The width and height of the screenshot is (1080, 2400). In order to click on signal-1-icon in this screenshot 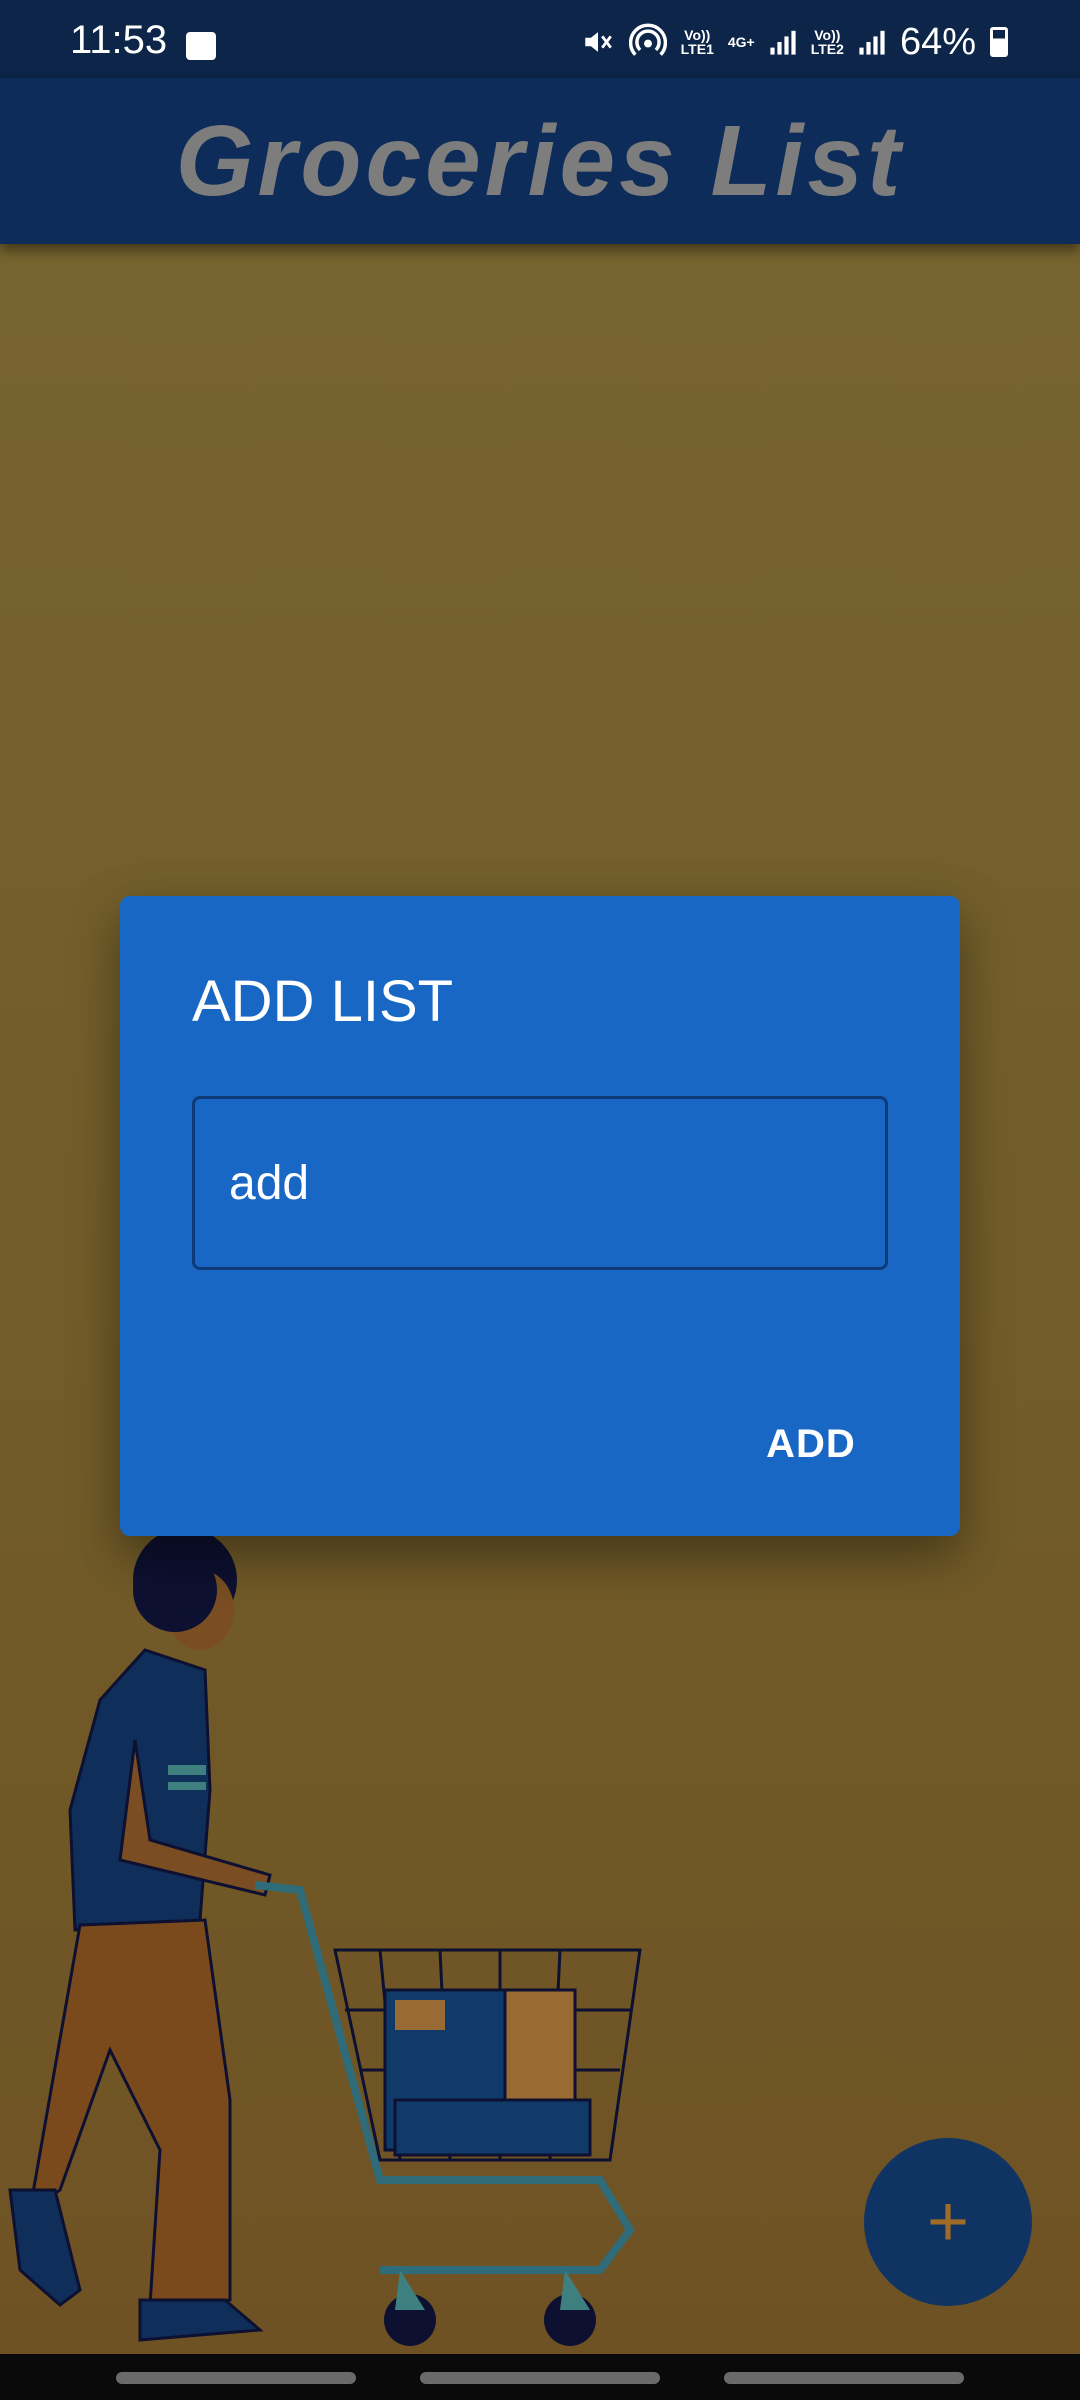, I will do `click(783, 42)`.